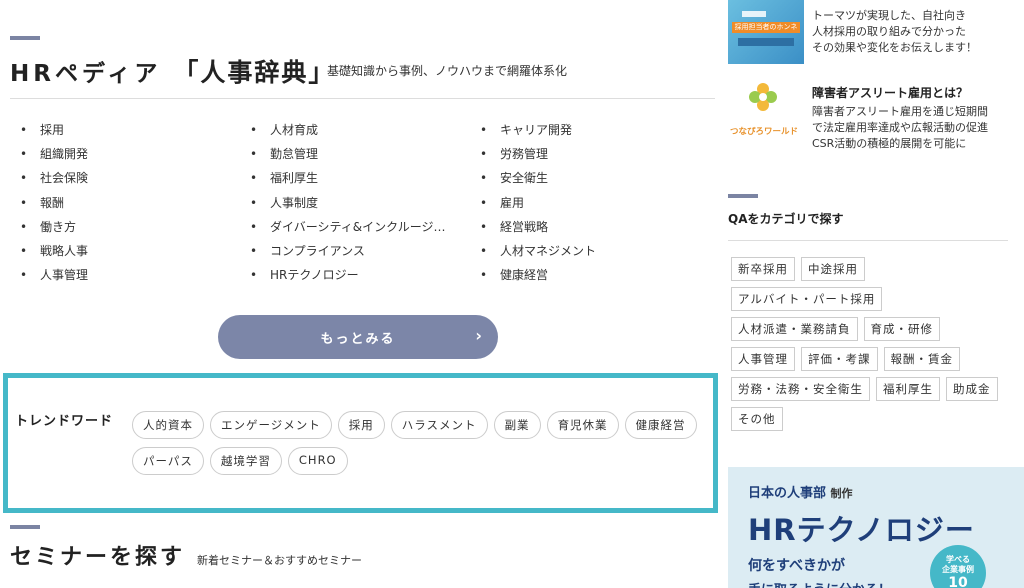  Describe the element at coordinates (439, 425) in the screenshot. I see `trend-word-chip: ハラスメント` at that location.